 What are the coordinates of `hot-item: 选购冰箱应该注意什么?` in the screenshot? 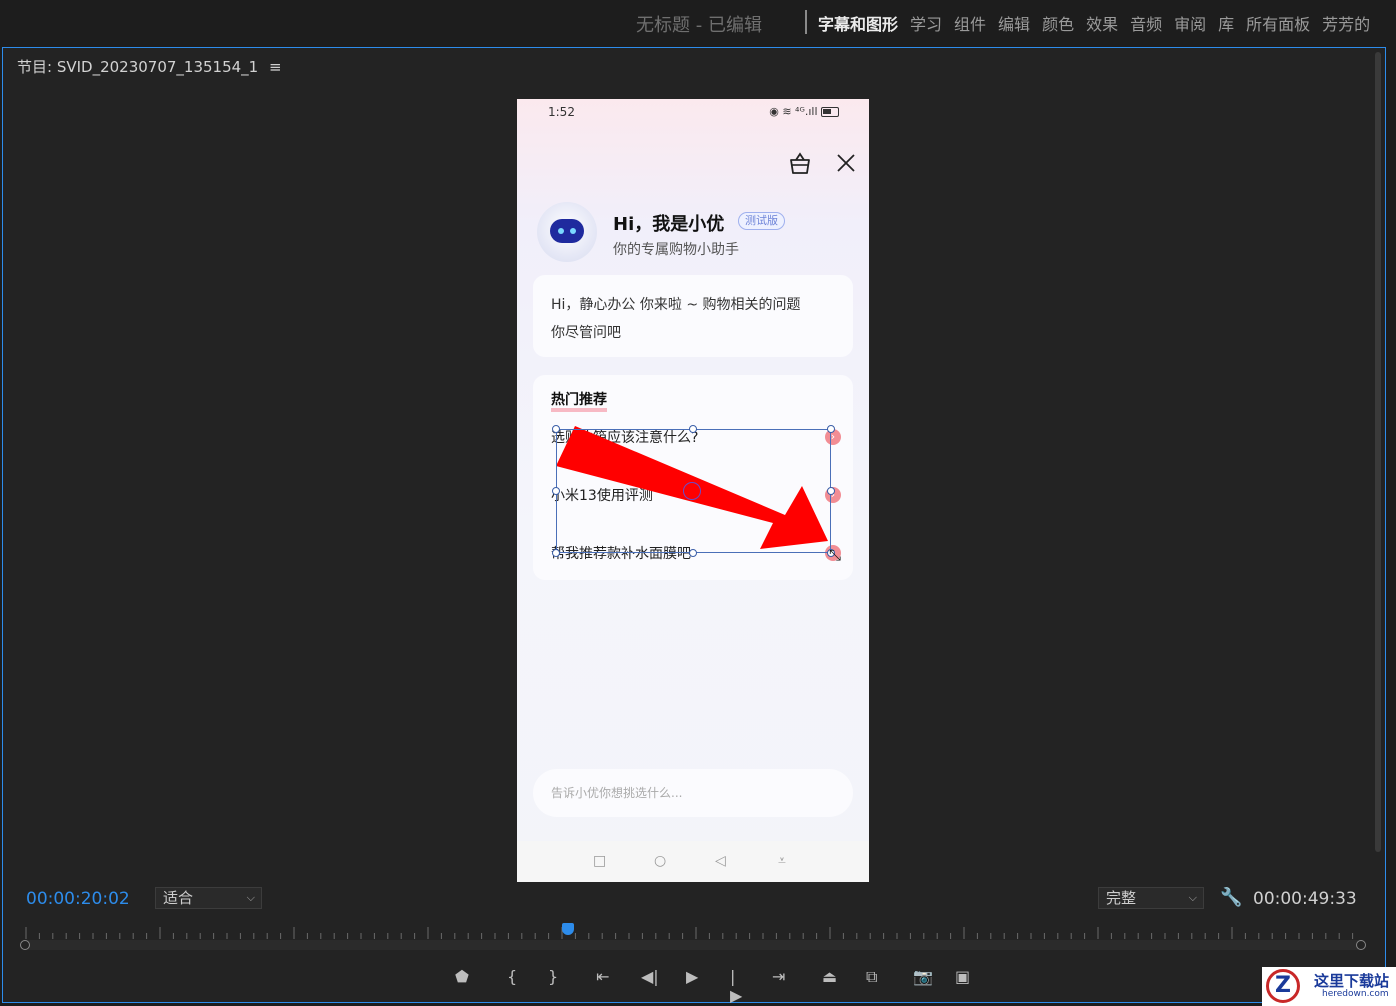 It's located at (625, 438).